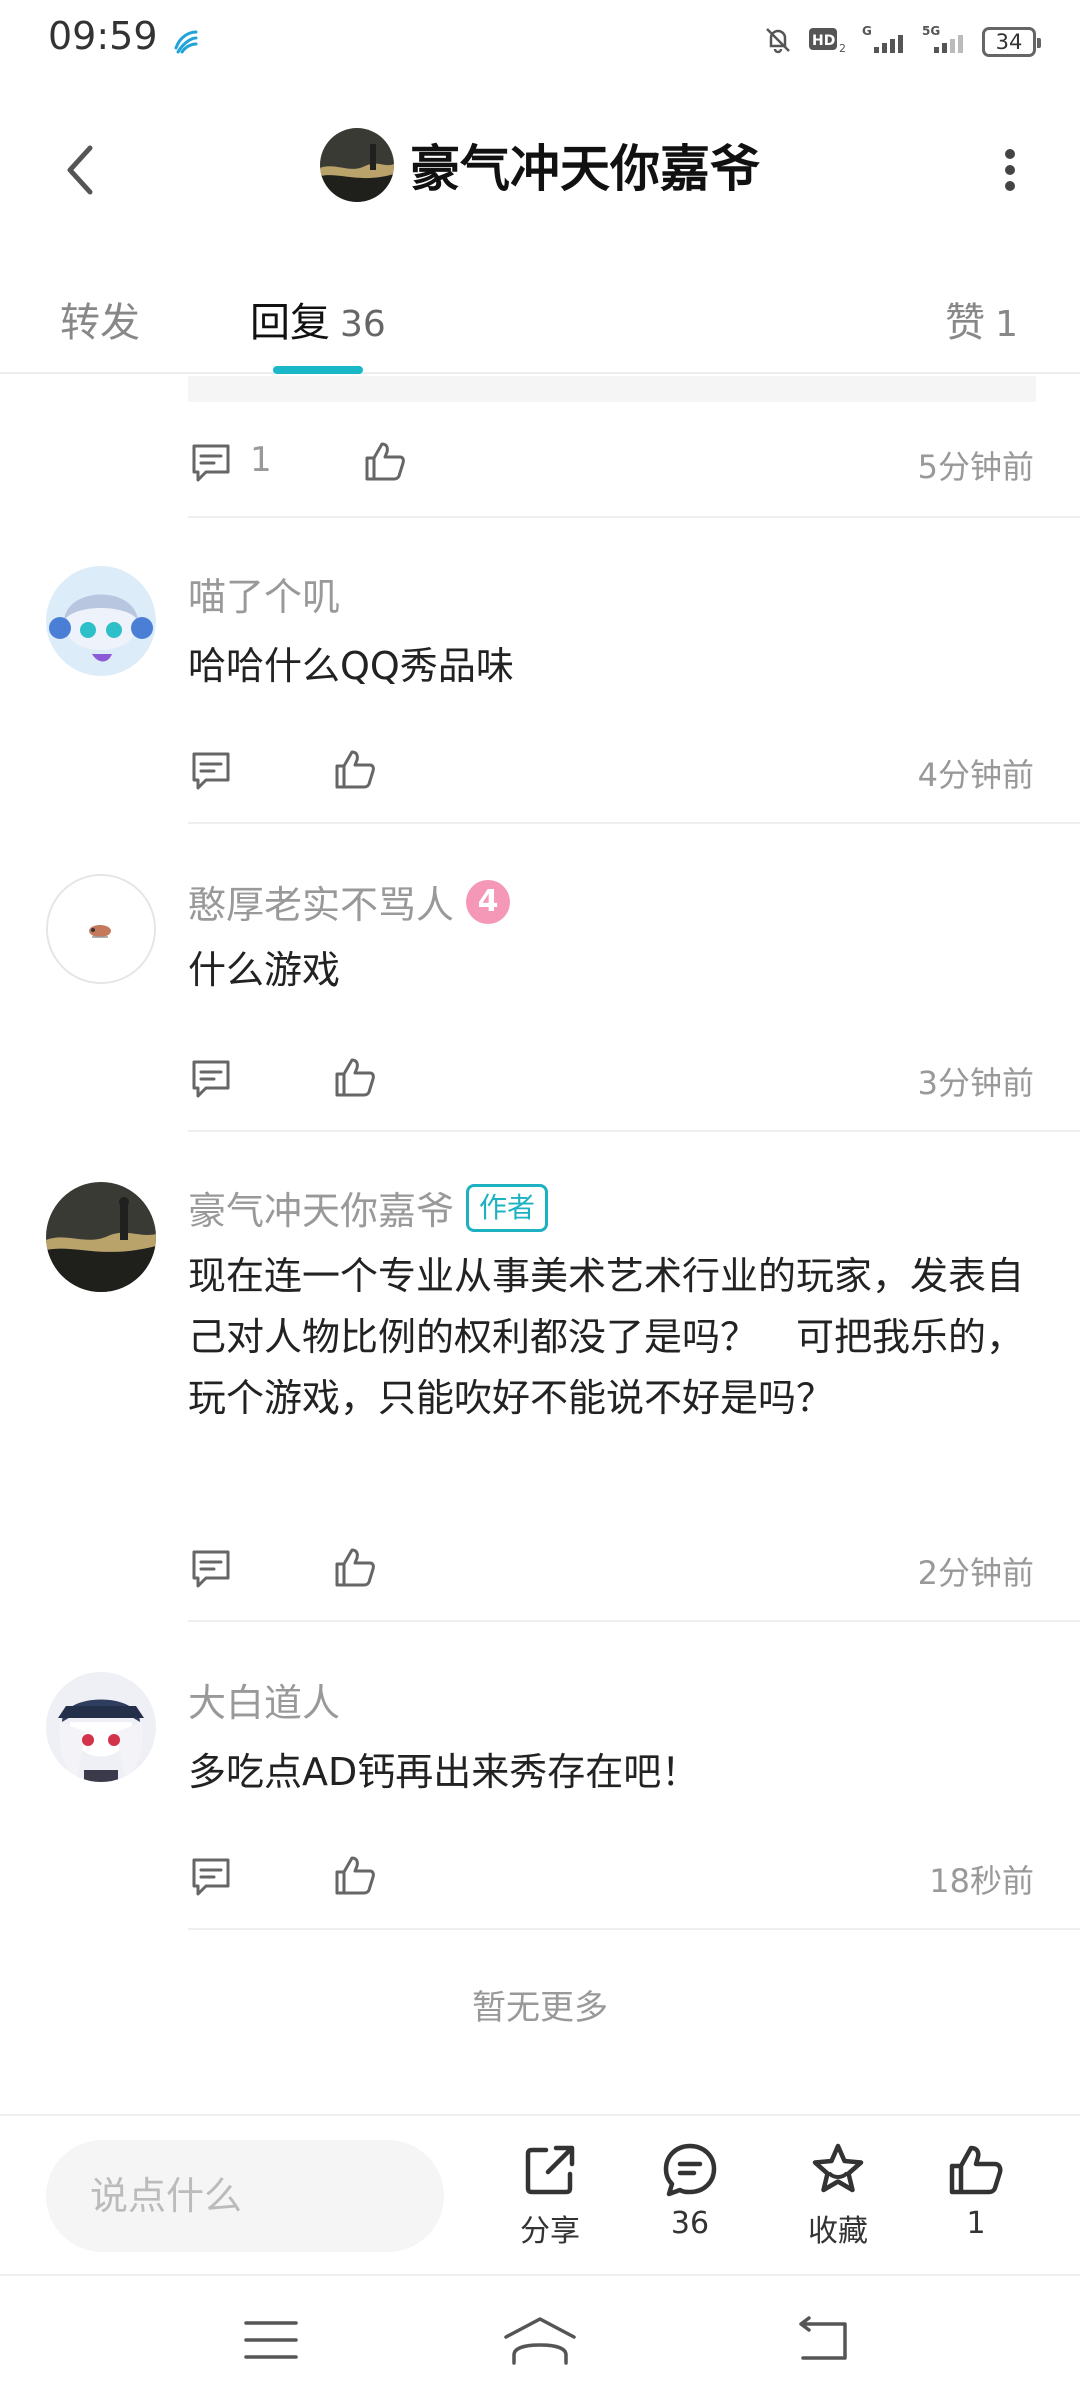 This screenshot has height=2400, width=1080. I want to click on comment-text: 多吃点AD钙再出来秀存在吧！, so click(444, 1772).